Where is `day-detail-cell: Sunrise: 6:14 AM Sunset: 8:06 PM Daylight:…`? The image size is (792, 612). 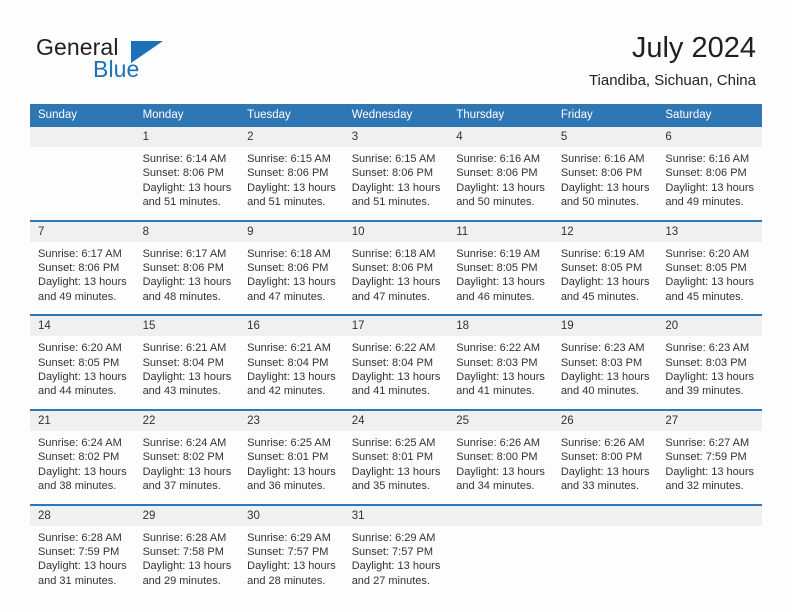 day-detail-cell: Sunrise: 6:14 AM Sunset: 8:06 PM Daylight:… is located at coordinates (187, 184).